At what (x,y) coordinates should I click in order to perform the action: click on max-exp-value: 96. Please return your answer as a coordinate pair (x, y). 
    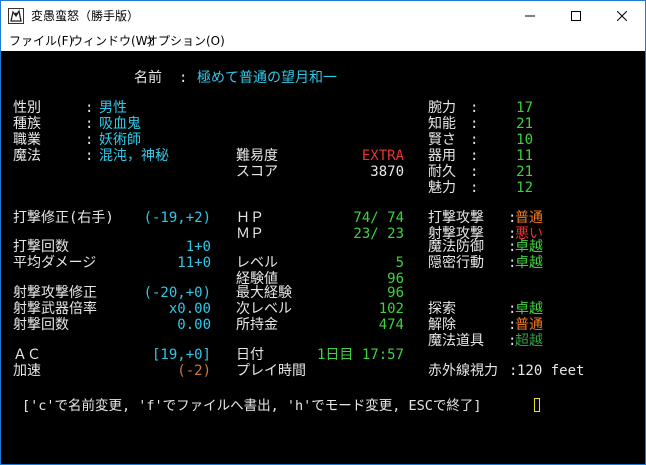
    Looking at the image, I should click on (395, 293).